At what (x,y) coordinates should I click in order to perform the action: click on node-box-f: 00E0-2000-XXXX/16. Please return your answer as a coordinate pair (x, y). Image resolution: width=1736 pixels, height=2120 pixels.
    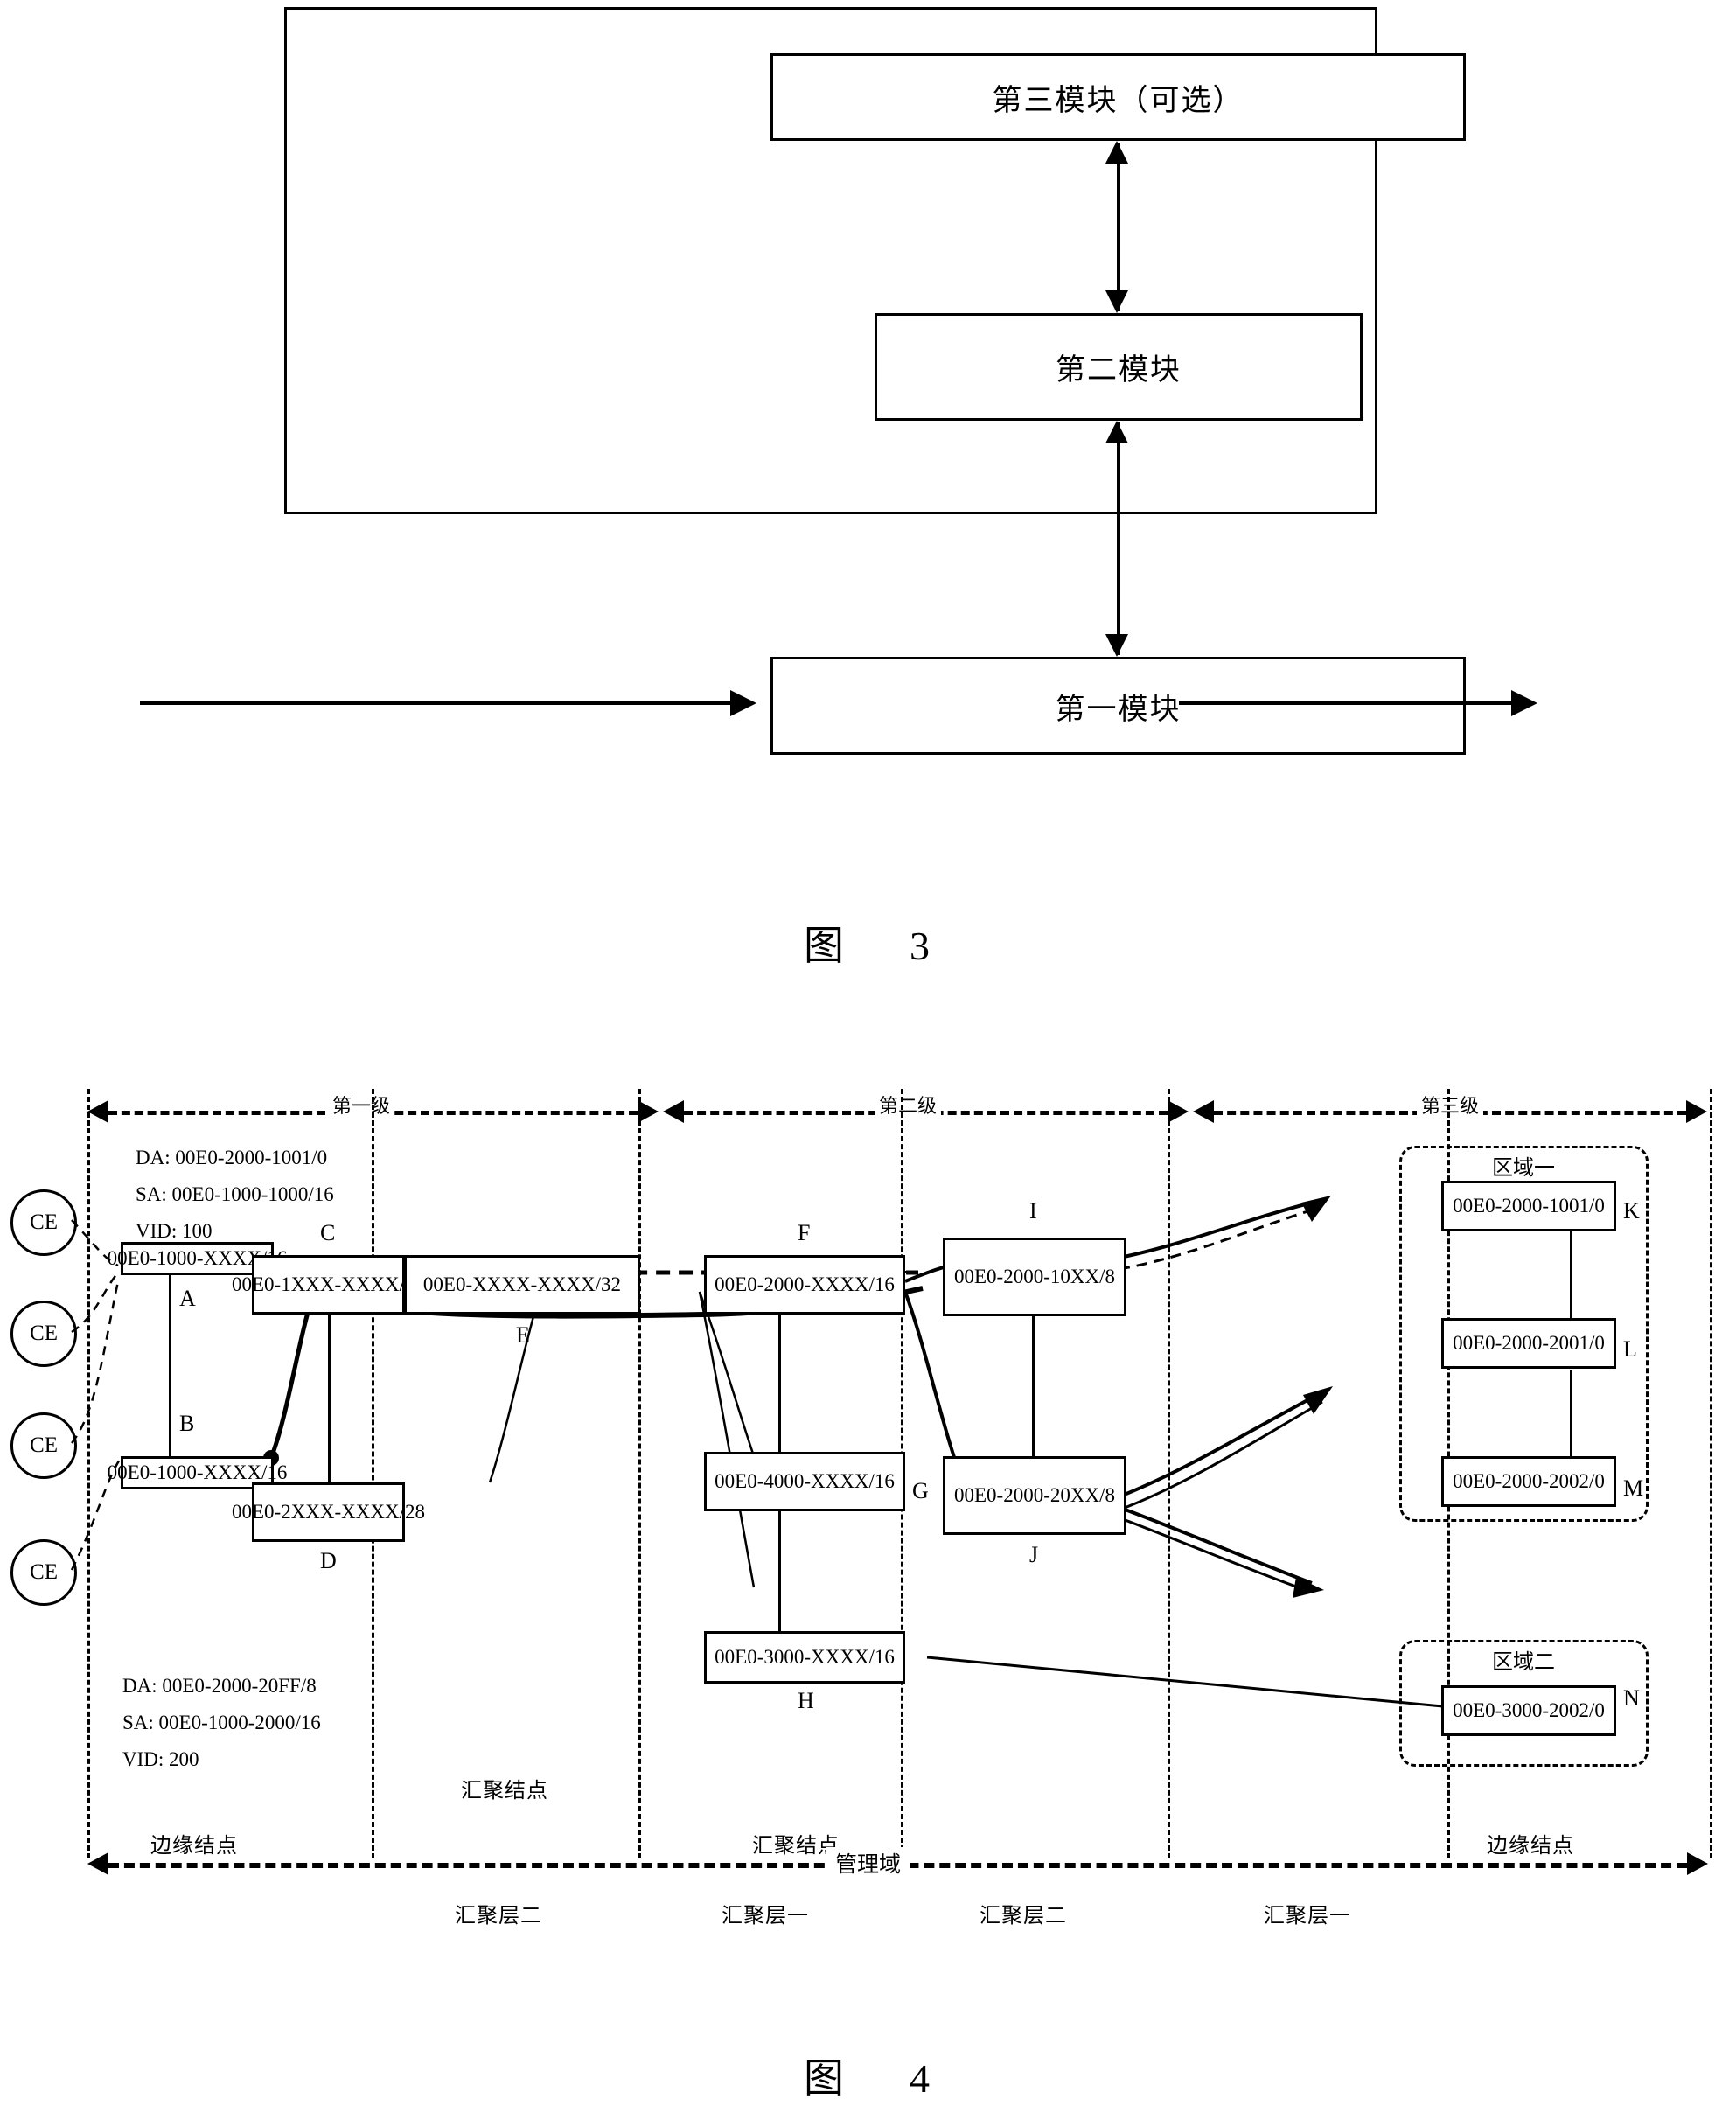
    Looking at the image, I should click on (804, 1285).